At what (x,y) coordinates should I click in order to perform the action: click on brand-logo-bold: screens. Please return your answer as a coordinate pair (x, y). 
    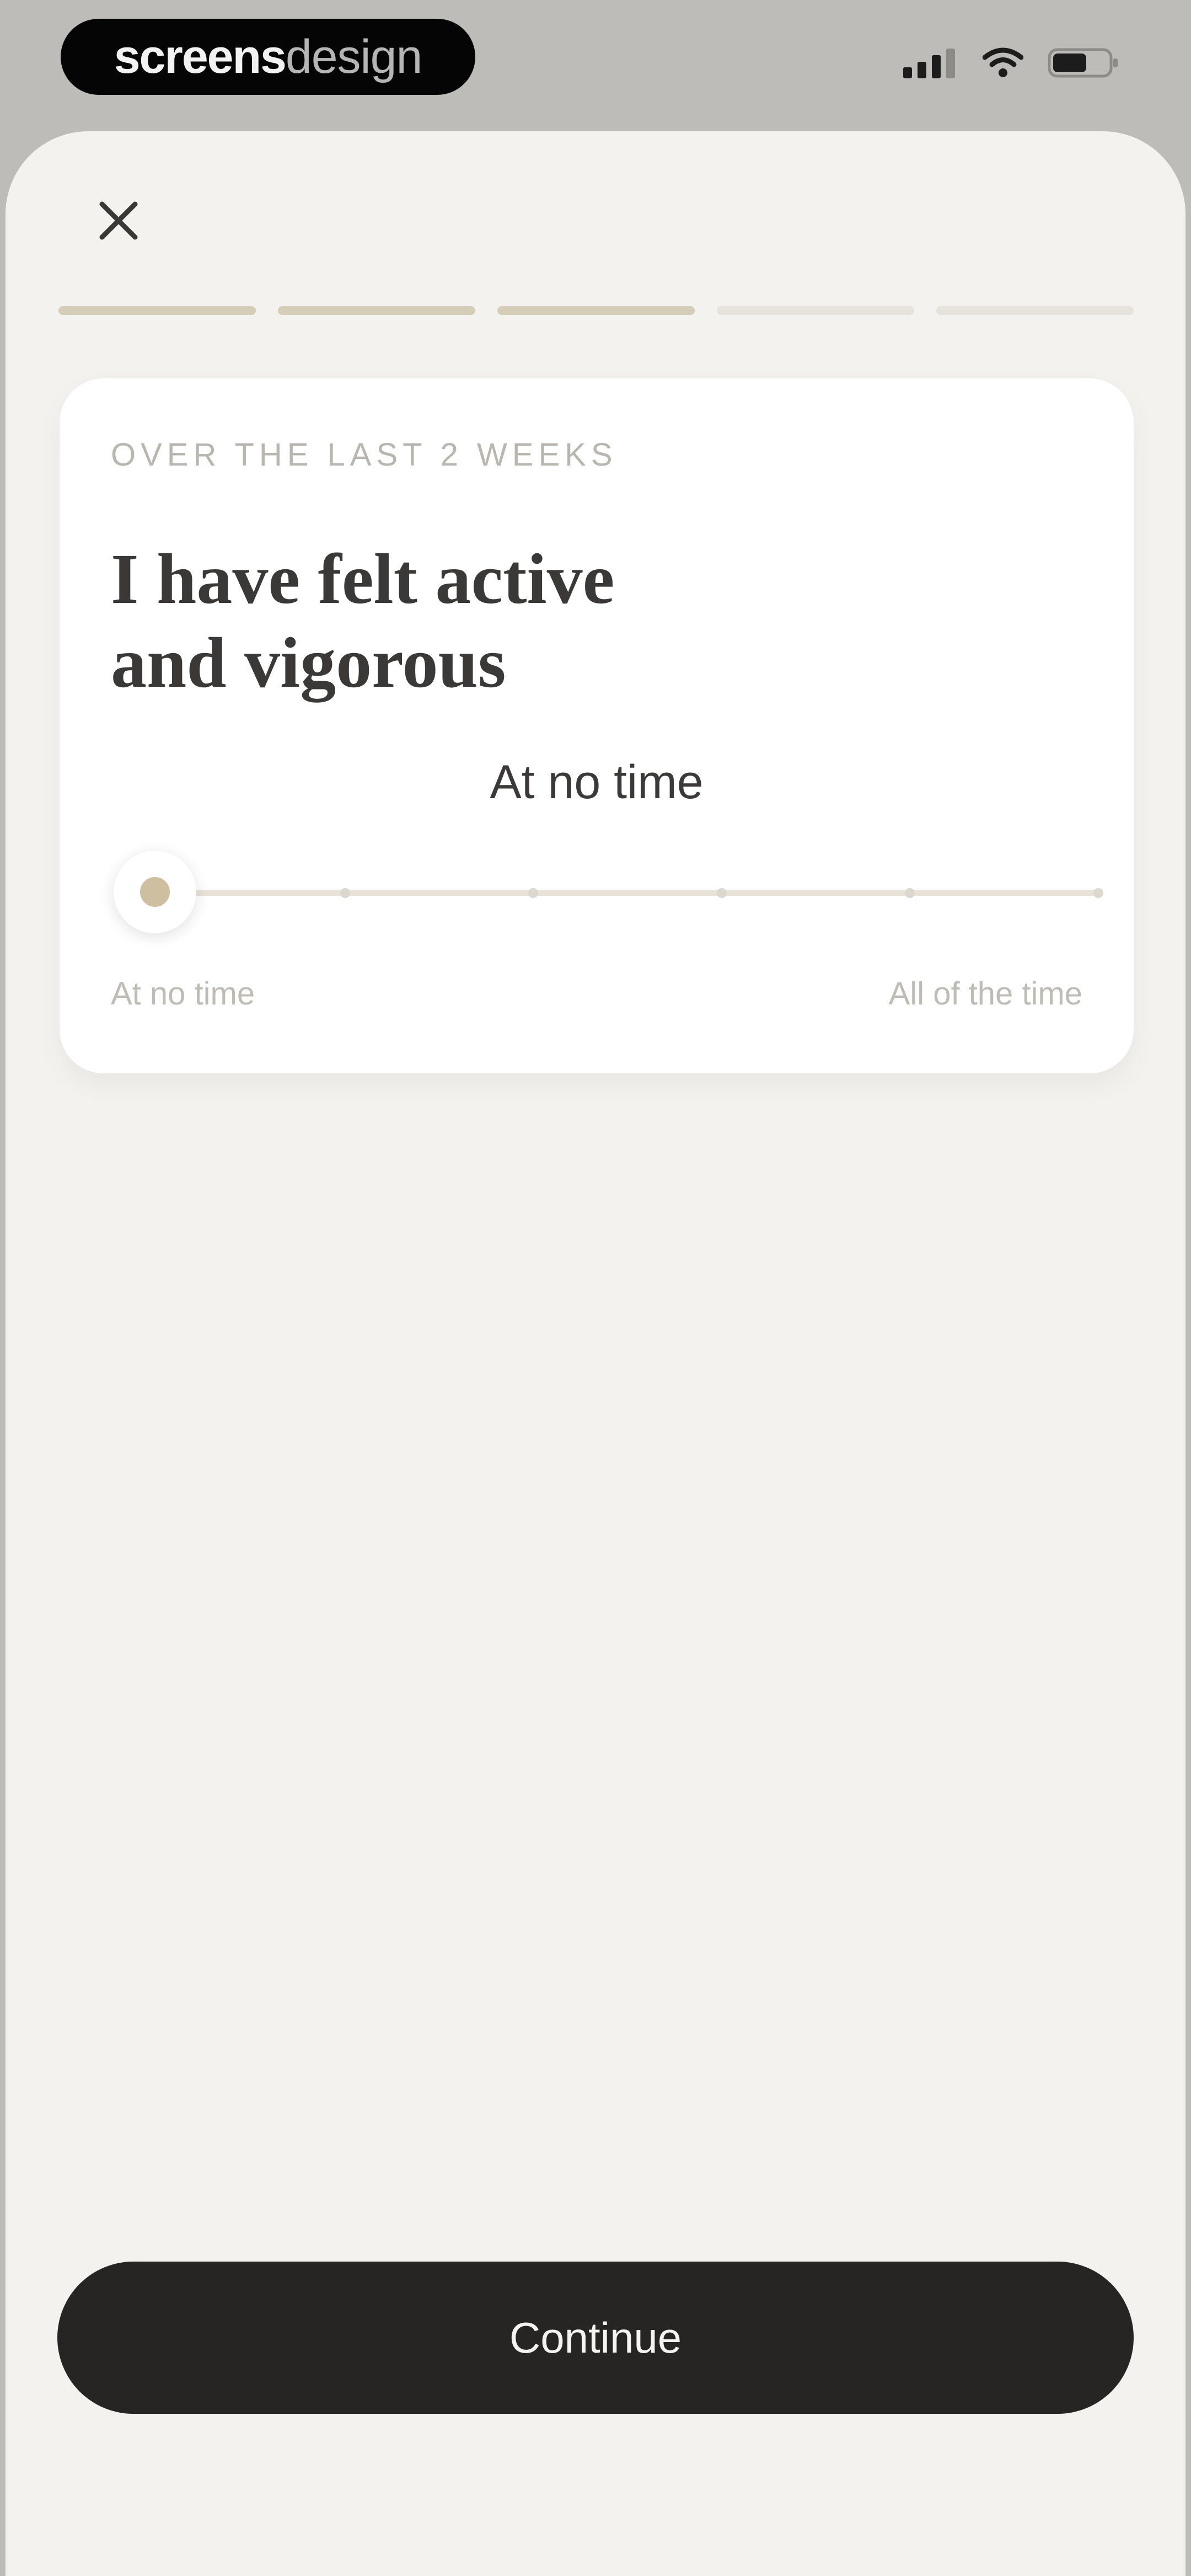
    Looking at the image, I should click on (200, 56).